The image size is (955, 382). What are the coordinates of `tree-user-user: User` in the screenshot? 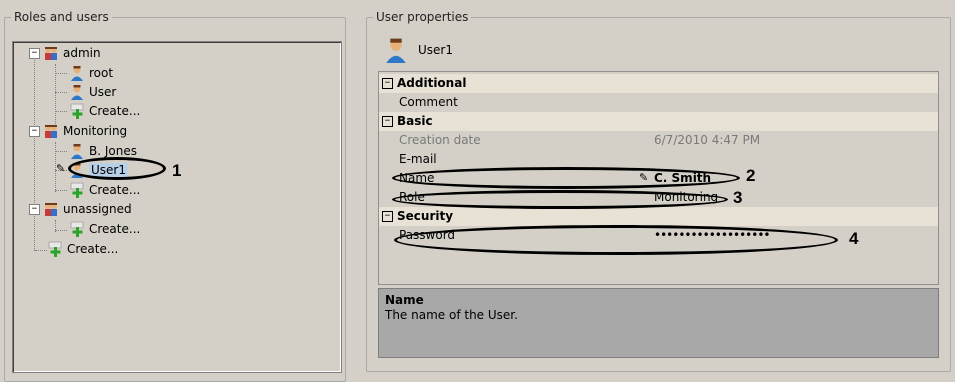 It's located at (92, 92).